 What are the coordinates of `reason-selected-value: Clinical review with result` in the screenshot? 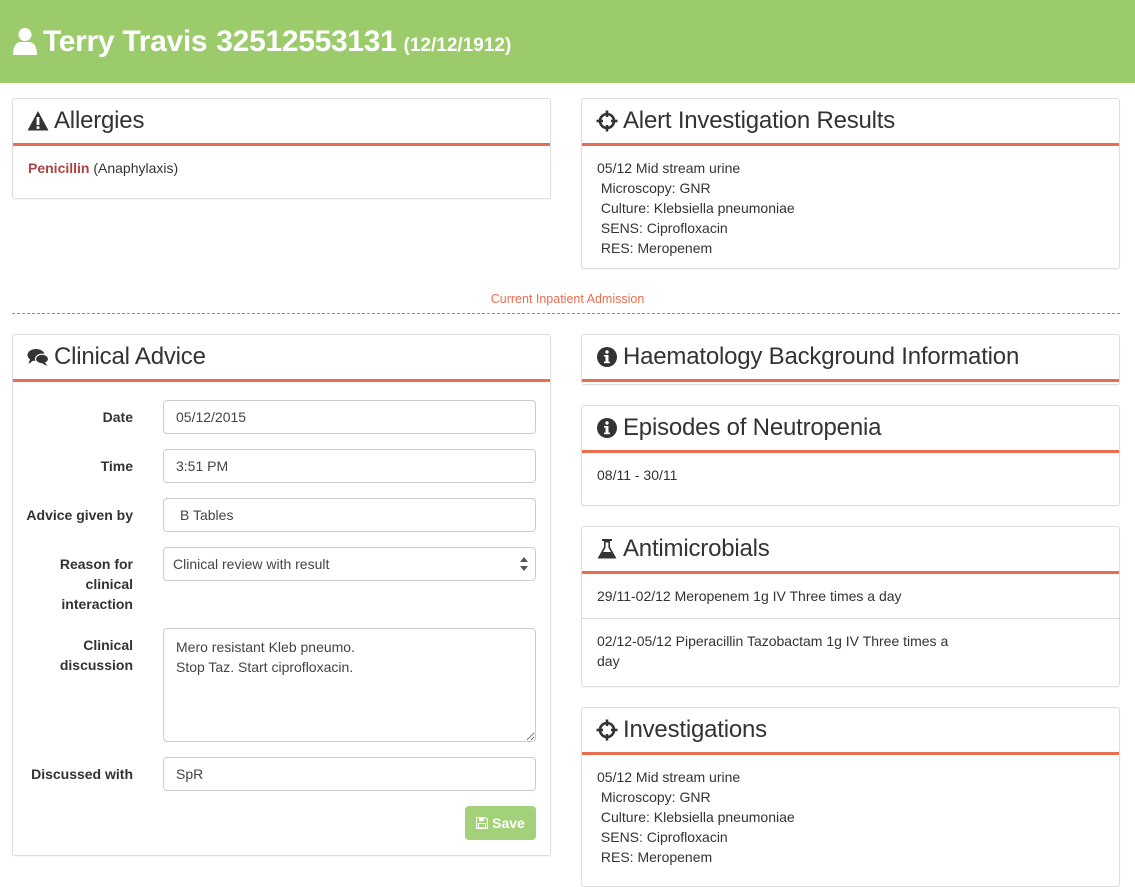 It's located at (251, 564).